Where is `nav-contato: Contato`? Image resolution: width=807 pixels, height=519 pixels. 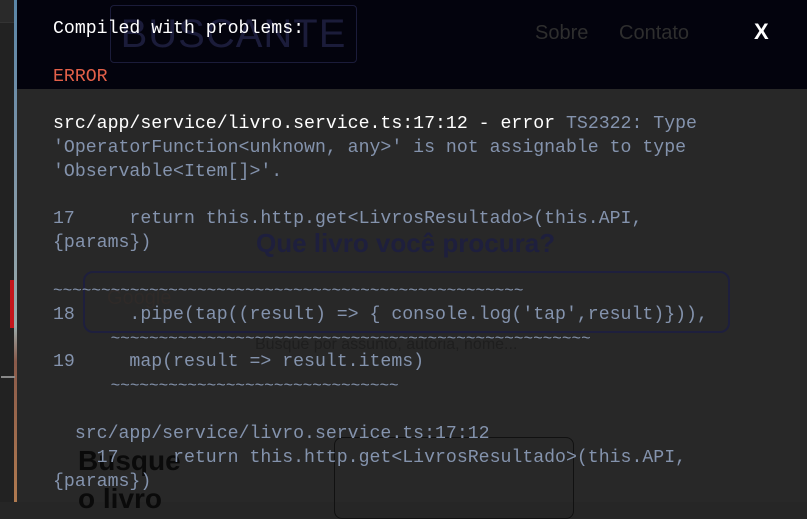 nav-contato: Contato is located at coordinates (654, 33).